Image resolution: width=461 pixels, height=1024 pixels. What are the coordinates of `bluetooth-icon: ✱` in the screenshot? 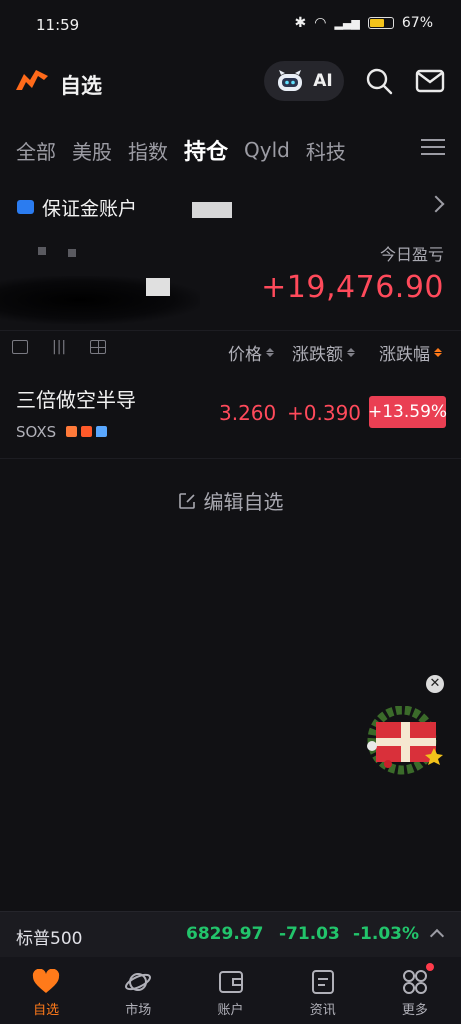 It's located at (300, 23).